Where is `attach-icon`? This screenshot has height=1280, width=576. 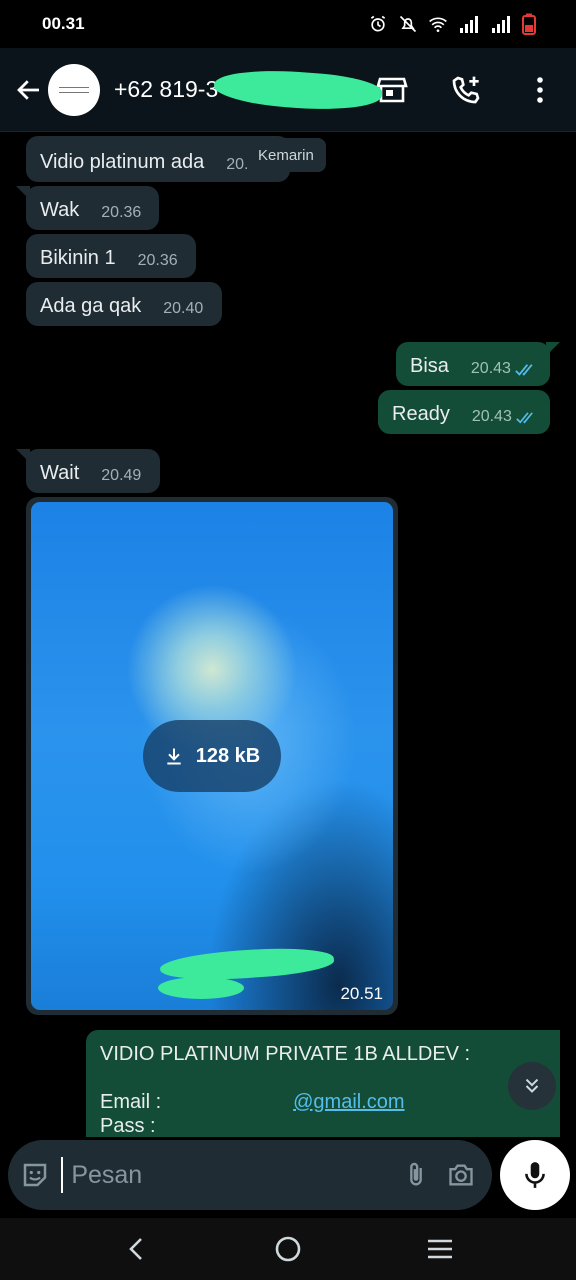
attach-icon is located at coordinates (416, 1174).